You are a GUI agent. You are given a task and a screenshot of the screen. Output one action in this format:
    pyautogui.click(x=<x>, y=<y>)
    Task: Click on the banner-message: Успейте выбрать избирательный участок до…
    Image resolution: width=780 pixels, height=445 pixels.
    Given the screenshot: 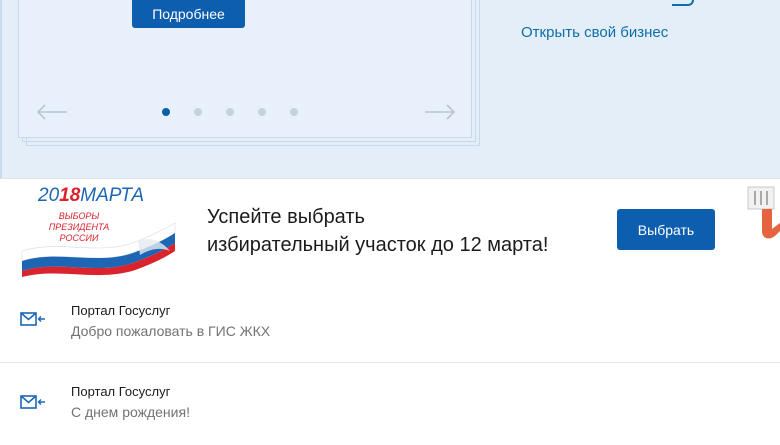 What is the action you would take?
    pyautogui.click(x=378, y=231)
    